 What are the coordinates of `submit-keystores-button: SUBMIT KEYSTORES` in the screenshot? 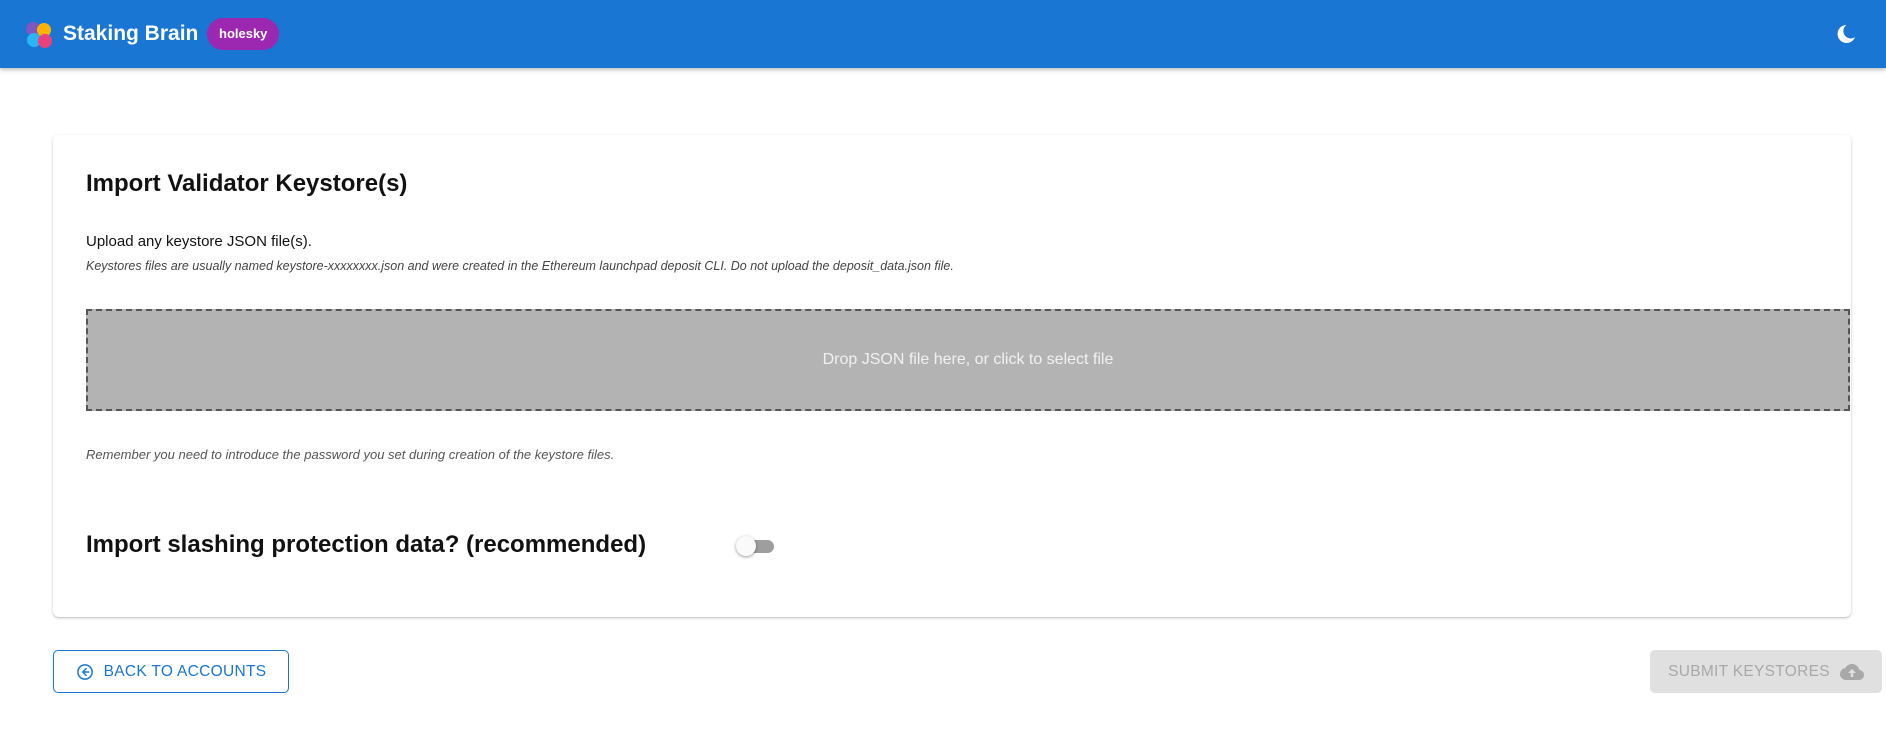 It's located at (1766, 671).